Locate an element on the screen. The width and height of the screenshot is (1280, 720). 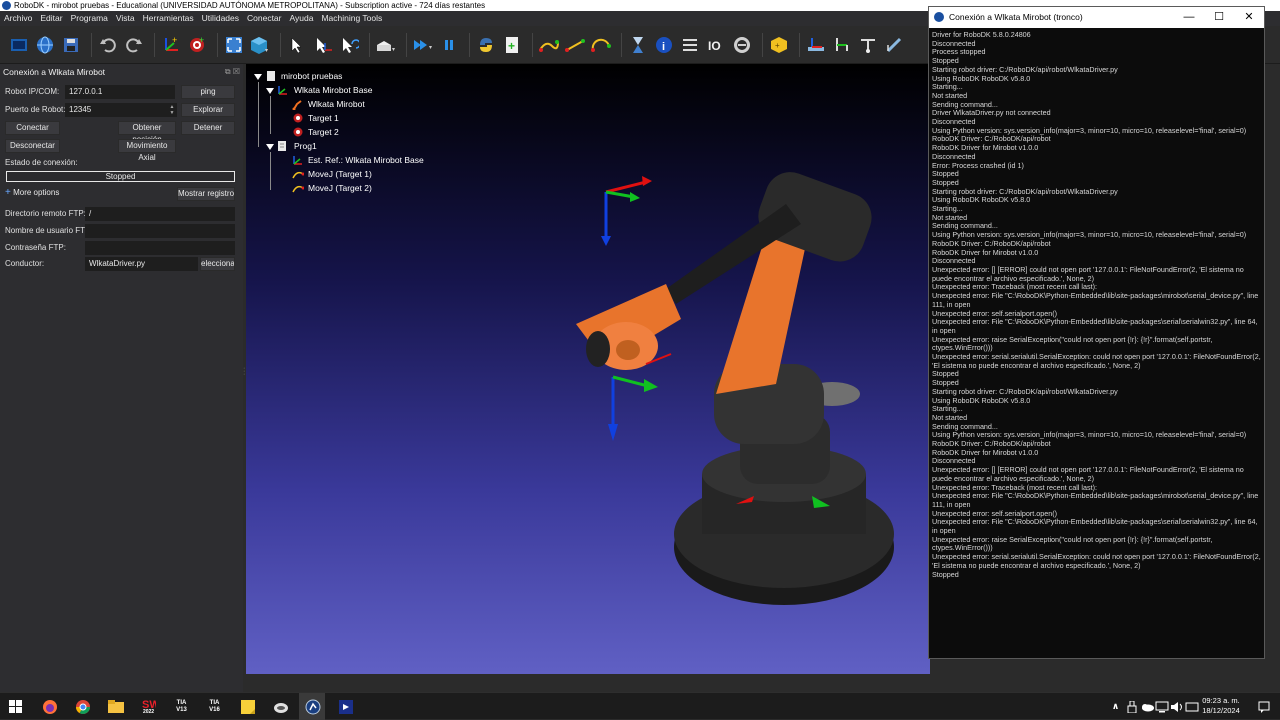
more-options-button: + More options is located at coordinates (36, 194).